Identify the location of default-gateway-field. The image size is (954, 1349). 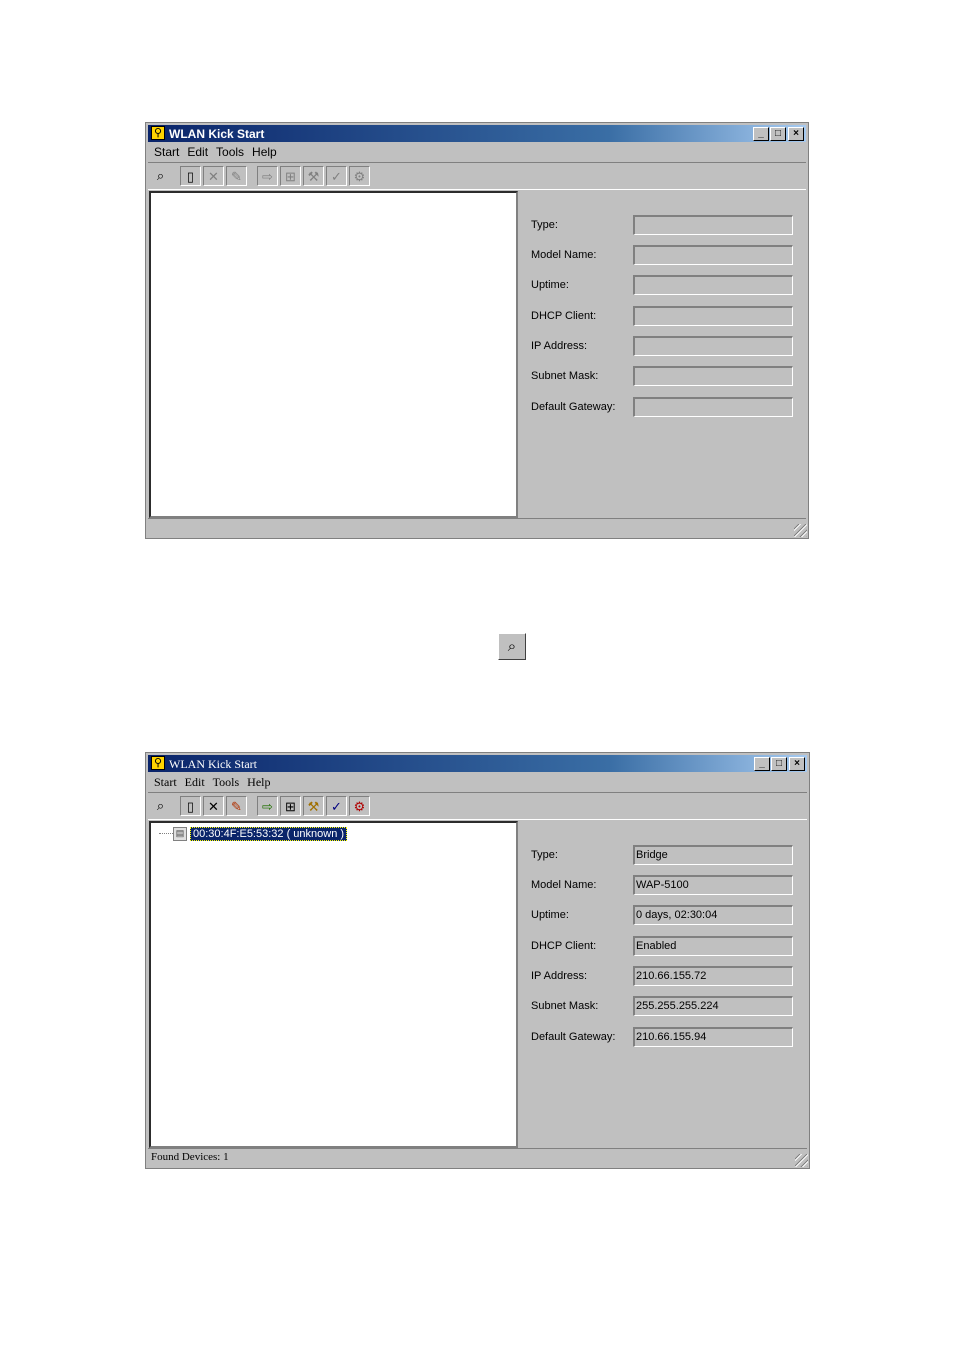
(713, 407).